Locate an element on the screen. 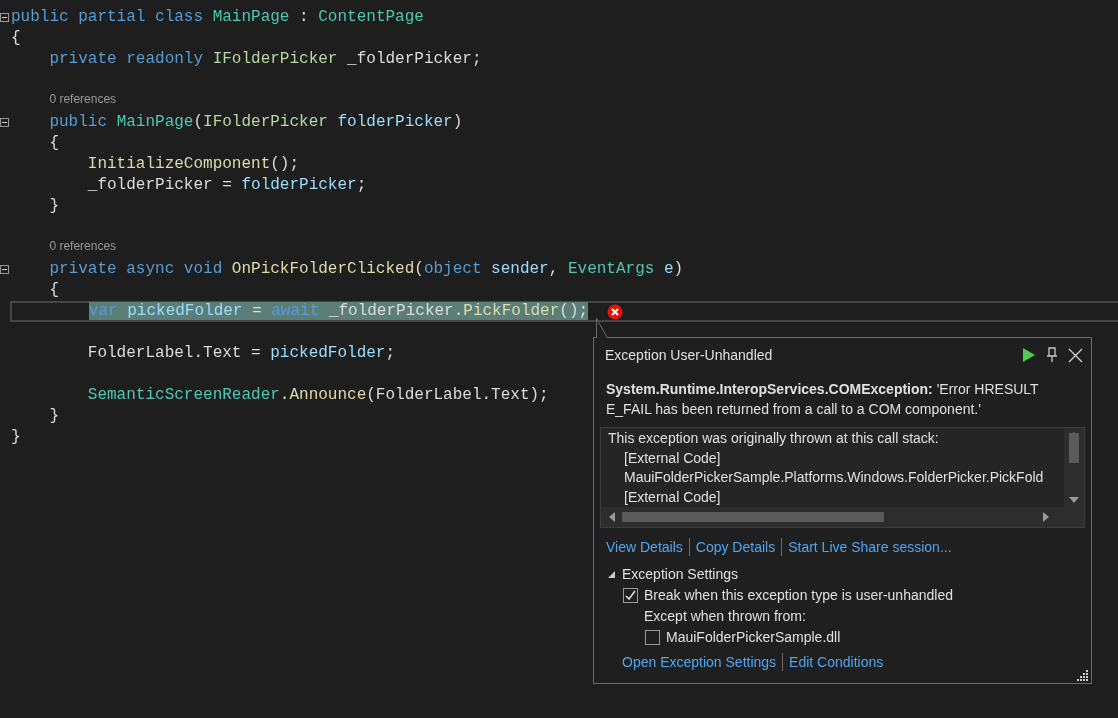 Image resolution: width=1118 pixels, height=718 pixels. checkbox-label: MauiFolderPickerSample.dll is located at coordinates (753, 637).